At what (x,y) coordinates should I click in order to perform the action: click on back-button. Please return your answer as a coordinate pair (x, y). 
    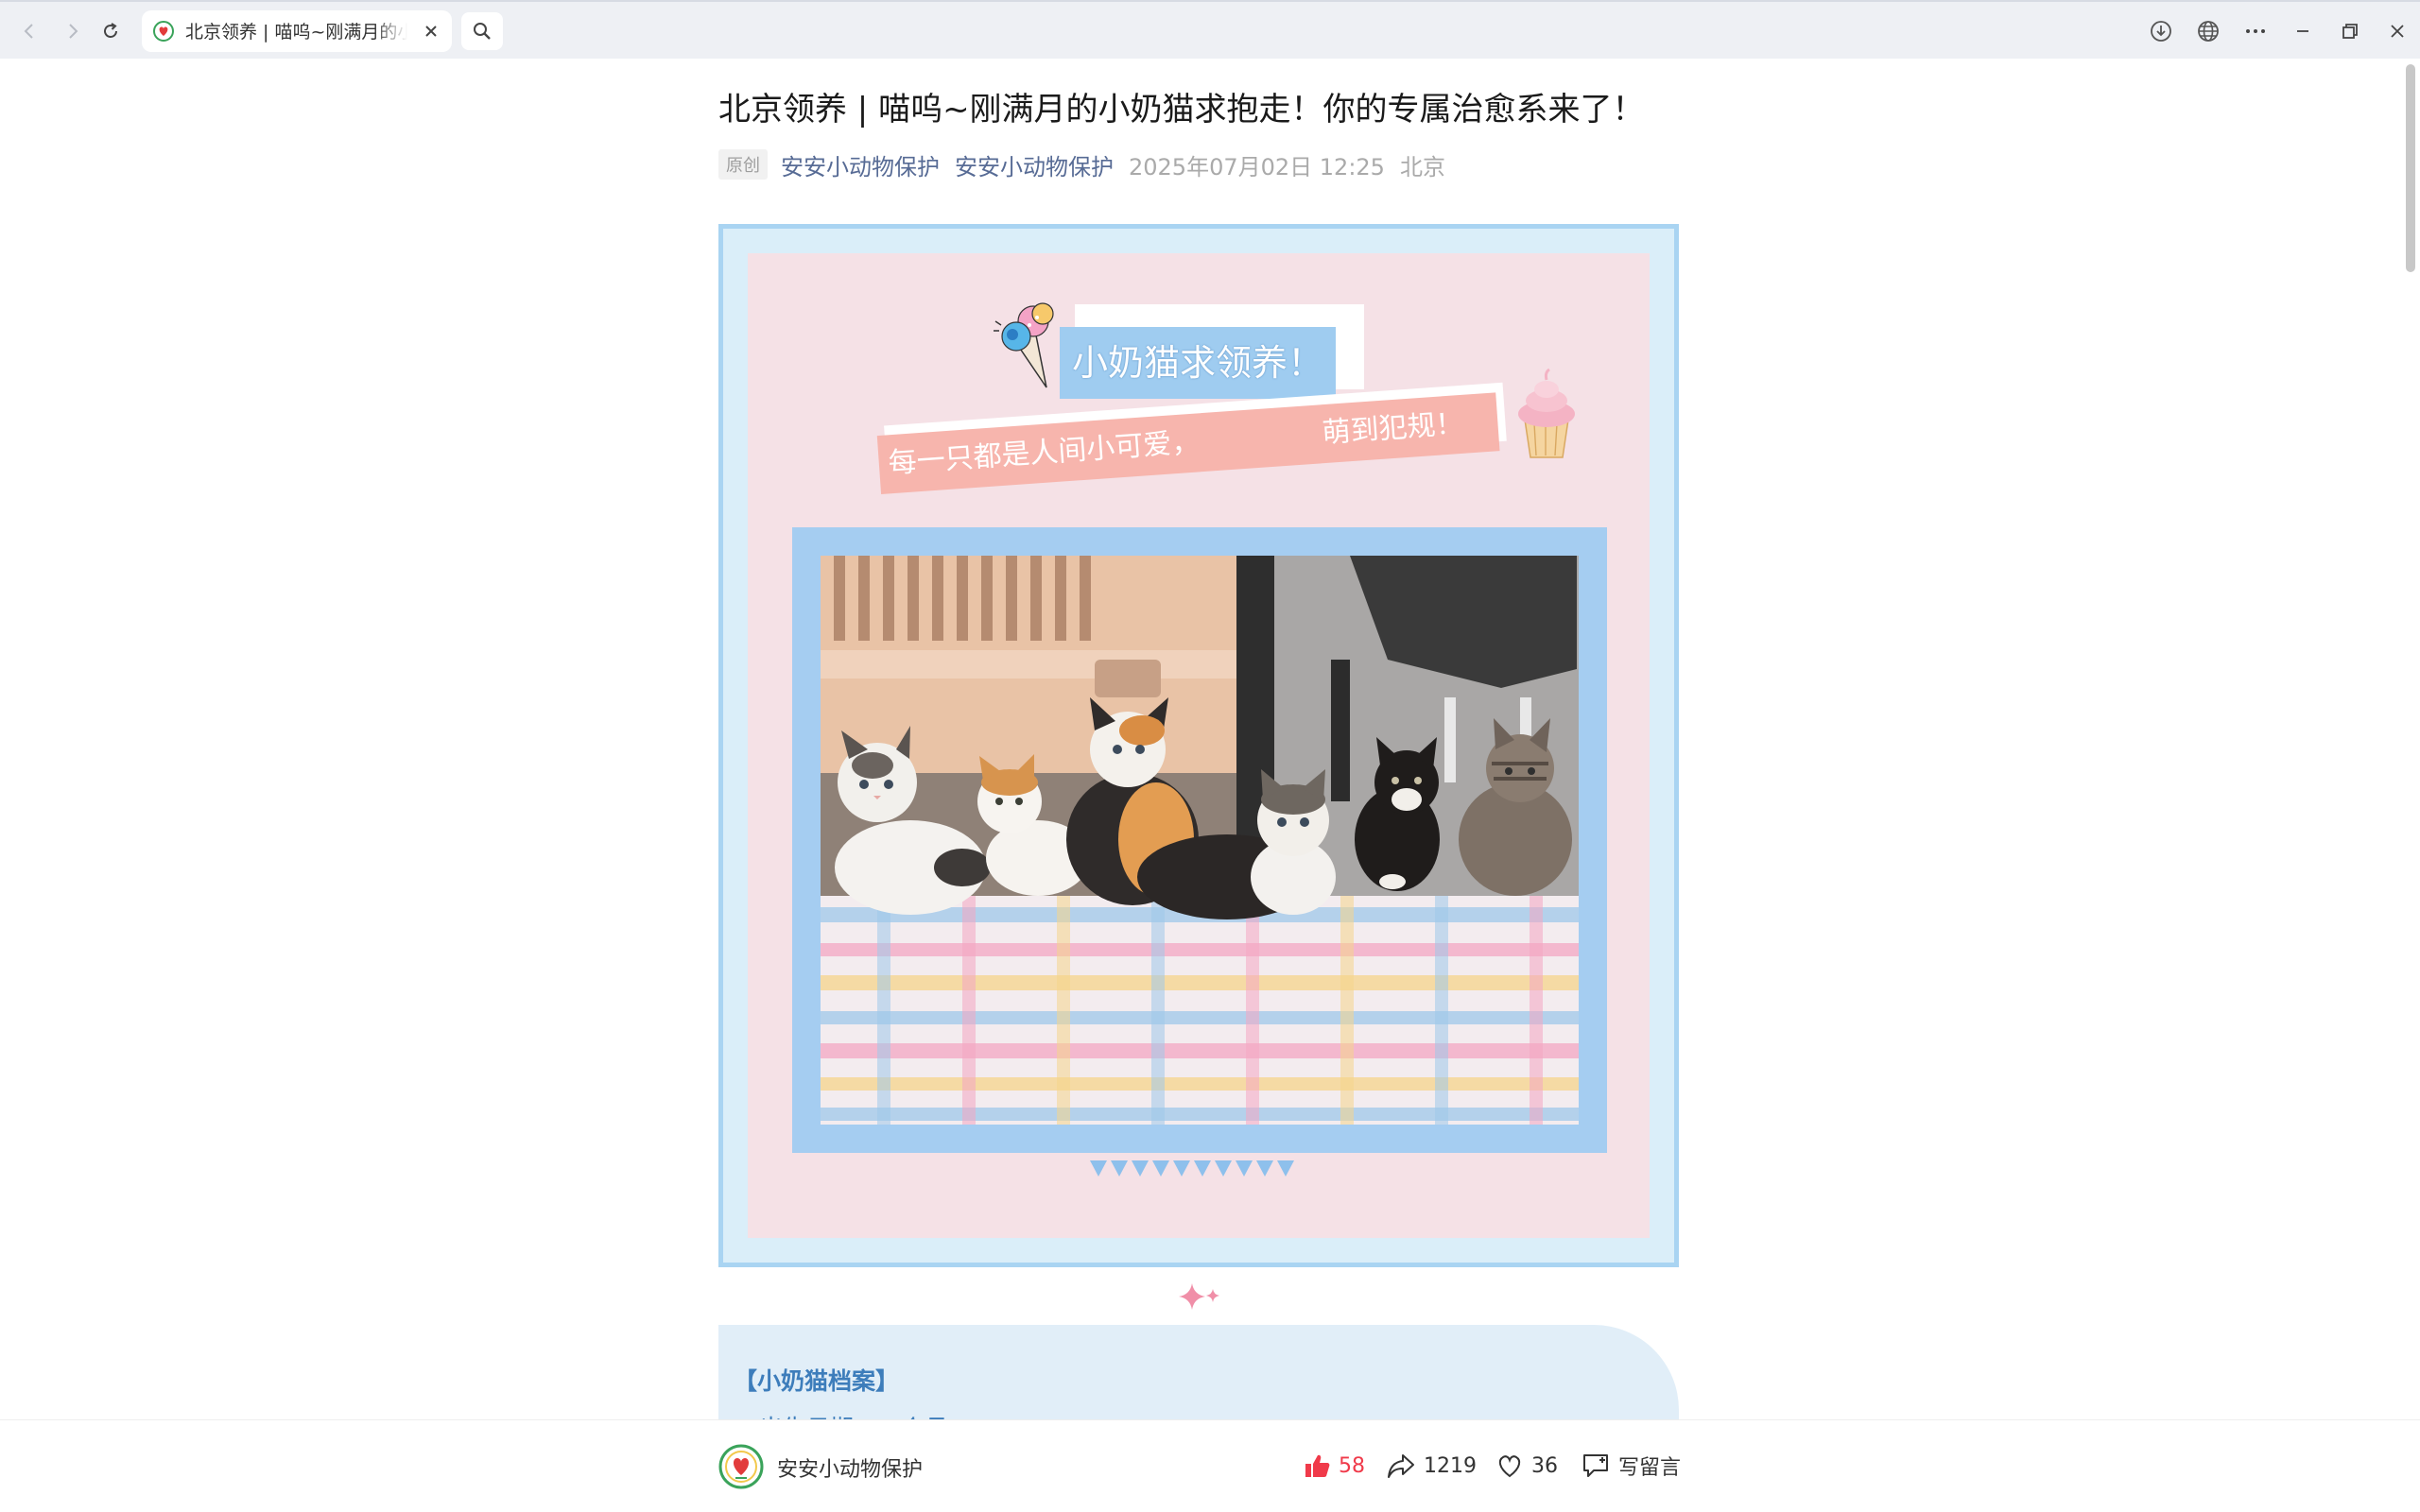
    Looking at the image, I should click on (29, 31).